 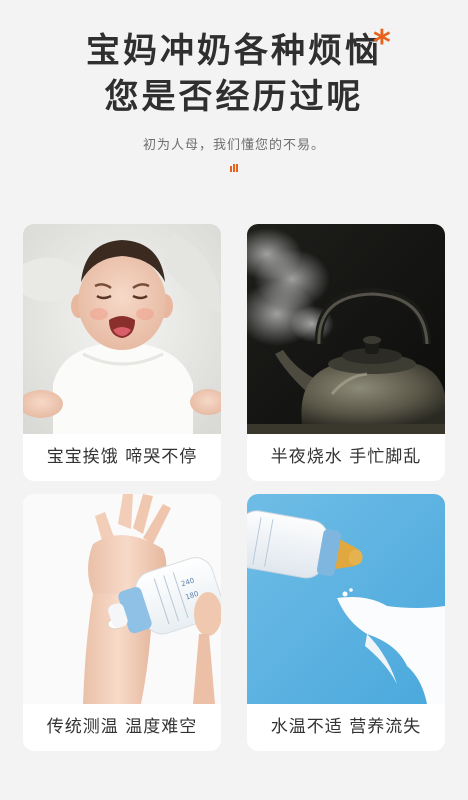 What do you see at coordinates (346, 599) in the screenshot?
I see `spilled-milk-bottle-photo` at bounding box center [346, 599].